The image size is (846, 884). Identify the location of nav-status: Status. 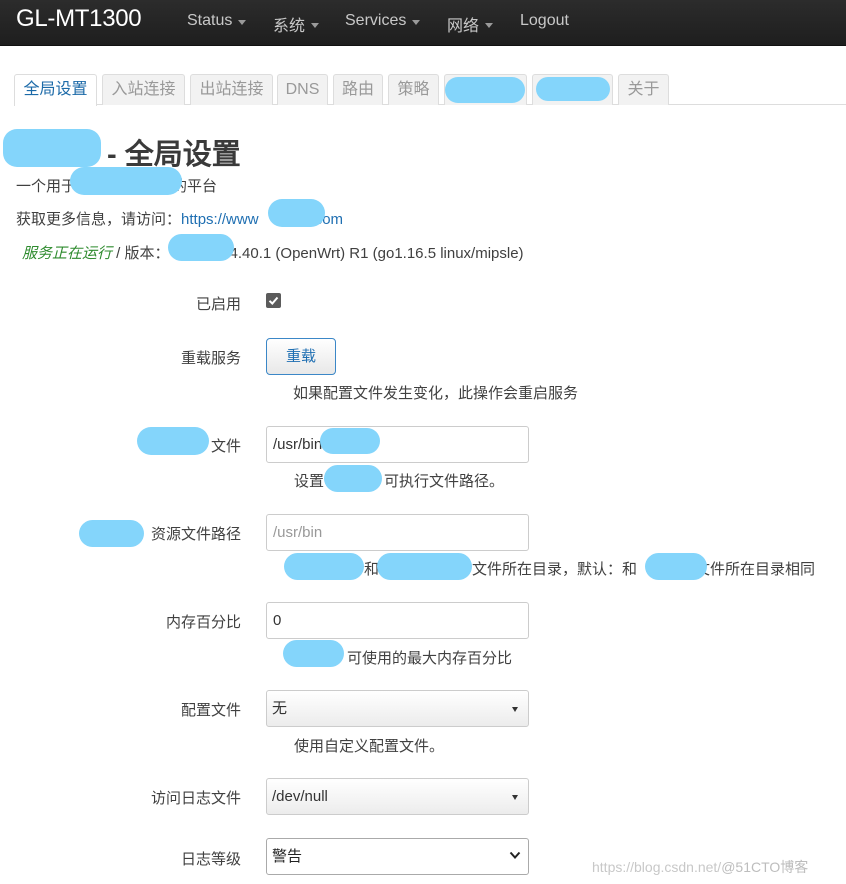
(217, 21).